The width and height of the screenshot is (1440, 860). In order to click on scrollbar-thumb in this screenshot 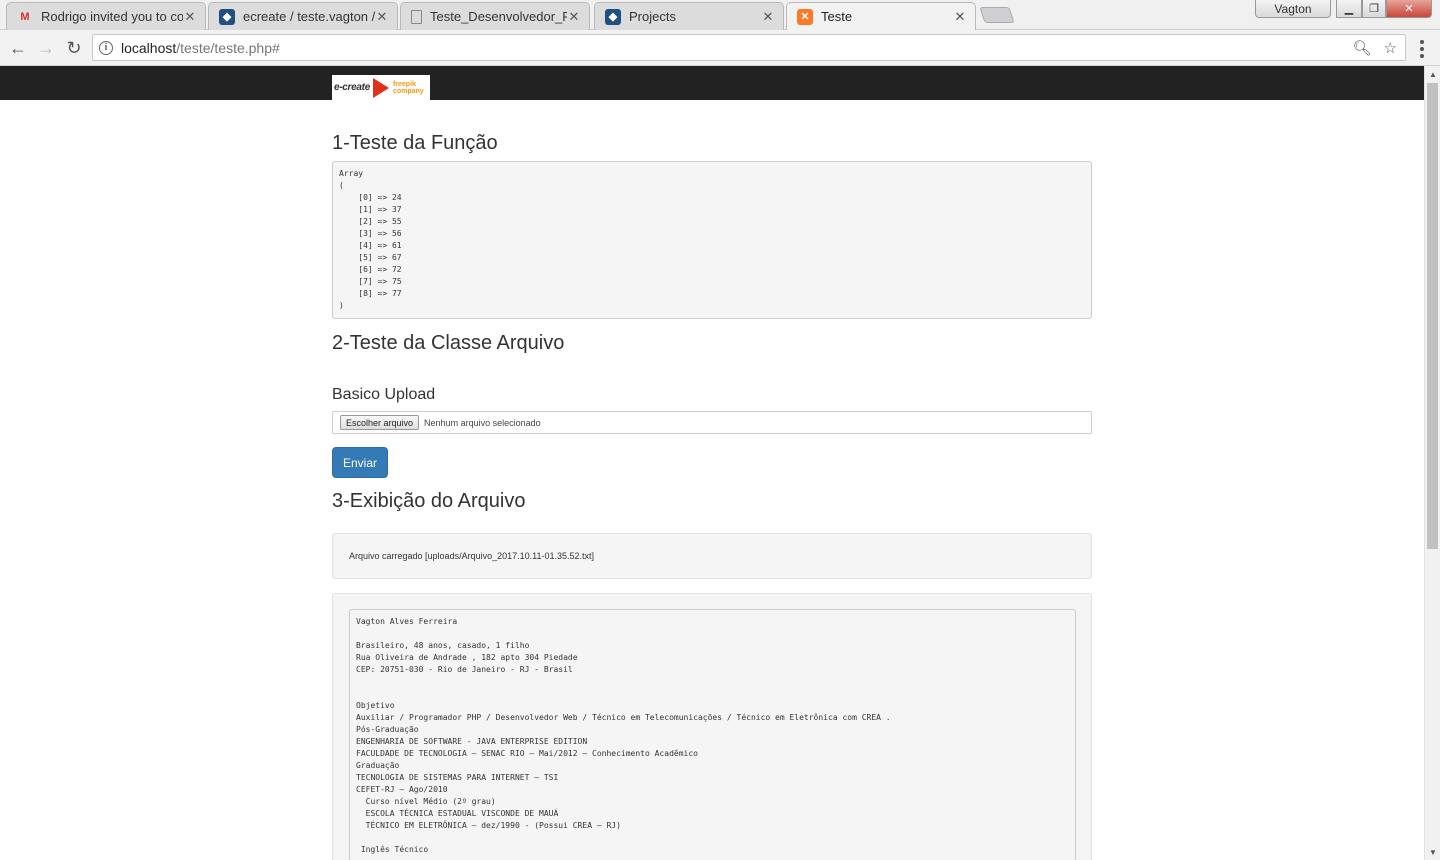, I will do `click(1432, 316)`.